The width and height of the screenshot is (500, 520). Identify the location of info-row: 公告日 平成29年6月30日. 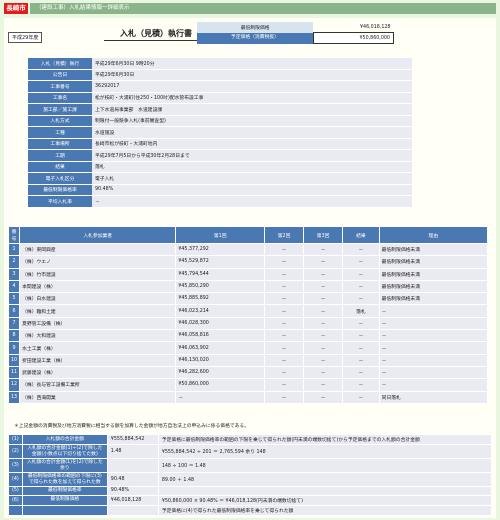
(220, 75).